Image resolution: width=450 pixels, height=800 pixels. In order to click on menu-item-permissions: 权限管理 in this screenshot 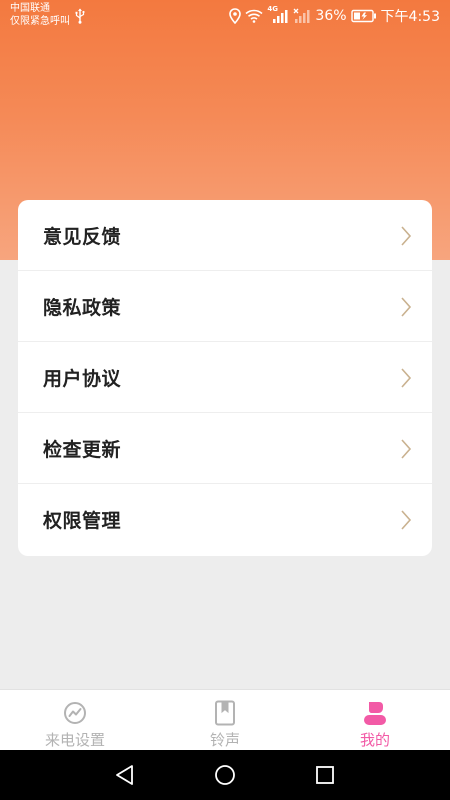, I will do `click(225, 519)`.